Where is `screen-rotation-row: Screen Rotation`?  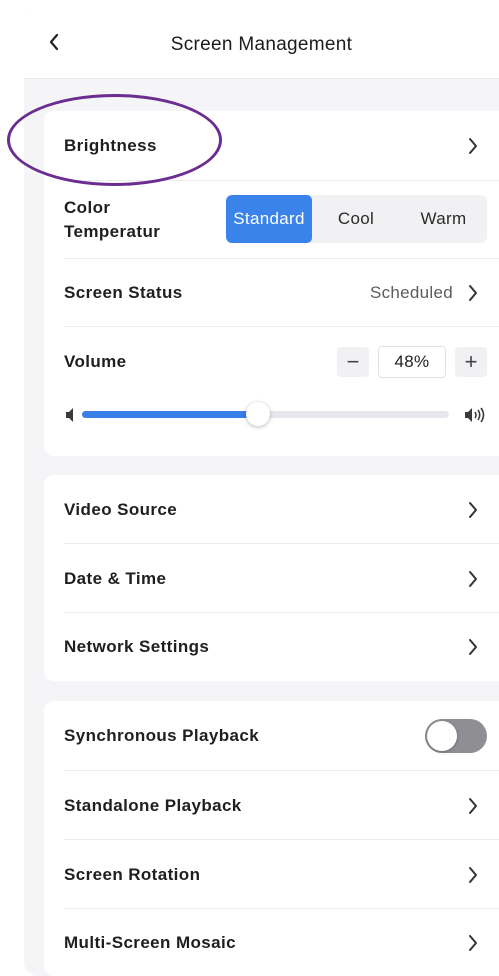
screen-rotation-row: Screen Rotation is located at coordinates (281, 874).